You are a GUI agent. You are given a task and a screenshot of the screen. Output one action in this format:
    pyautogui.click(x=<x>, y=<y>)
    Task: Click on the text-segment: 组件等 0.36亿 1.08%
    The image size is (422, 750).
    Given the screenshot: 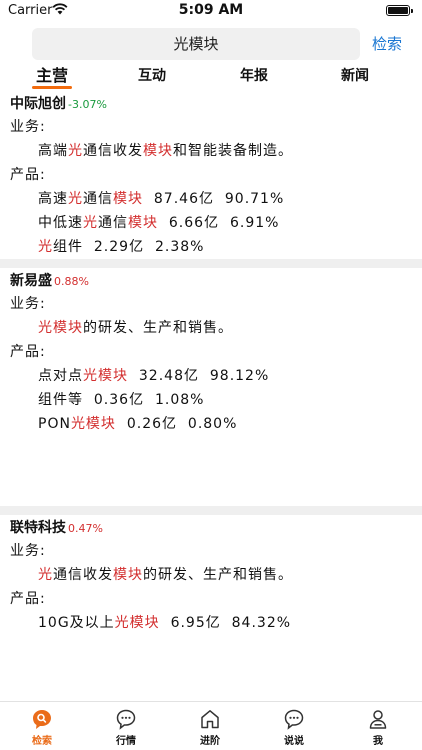 What is the action you would take?
    pyautogui.click(x=121, y=400)
    